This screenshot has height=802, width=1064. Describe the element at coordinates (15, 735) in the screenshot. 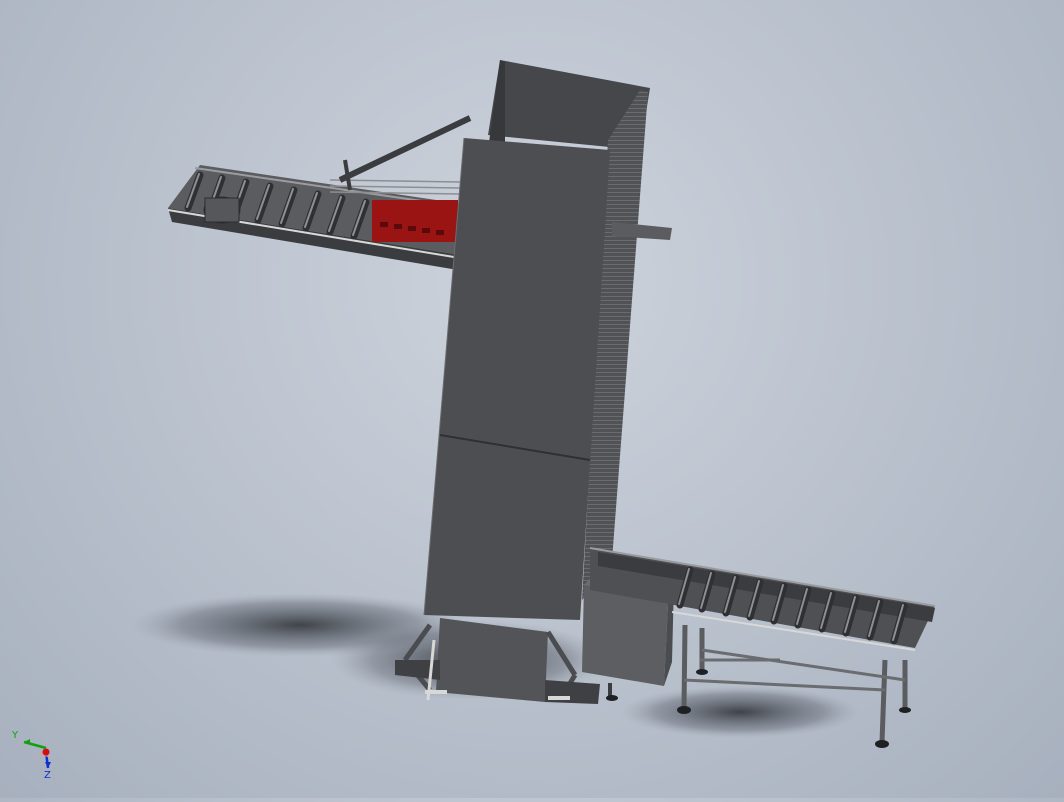

I see `y-axis-label: Y` at that location.